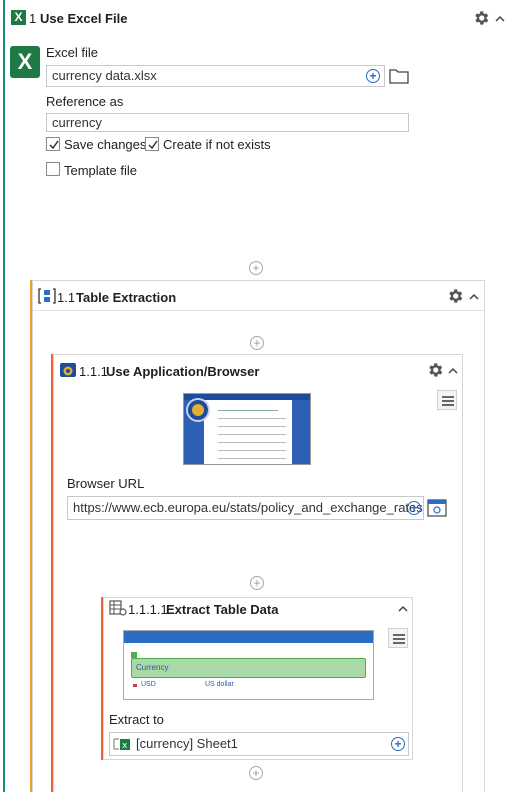 This screenshot has width=515, height=792. I want to click on template-file-label: Template file, so click(100, 170).